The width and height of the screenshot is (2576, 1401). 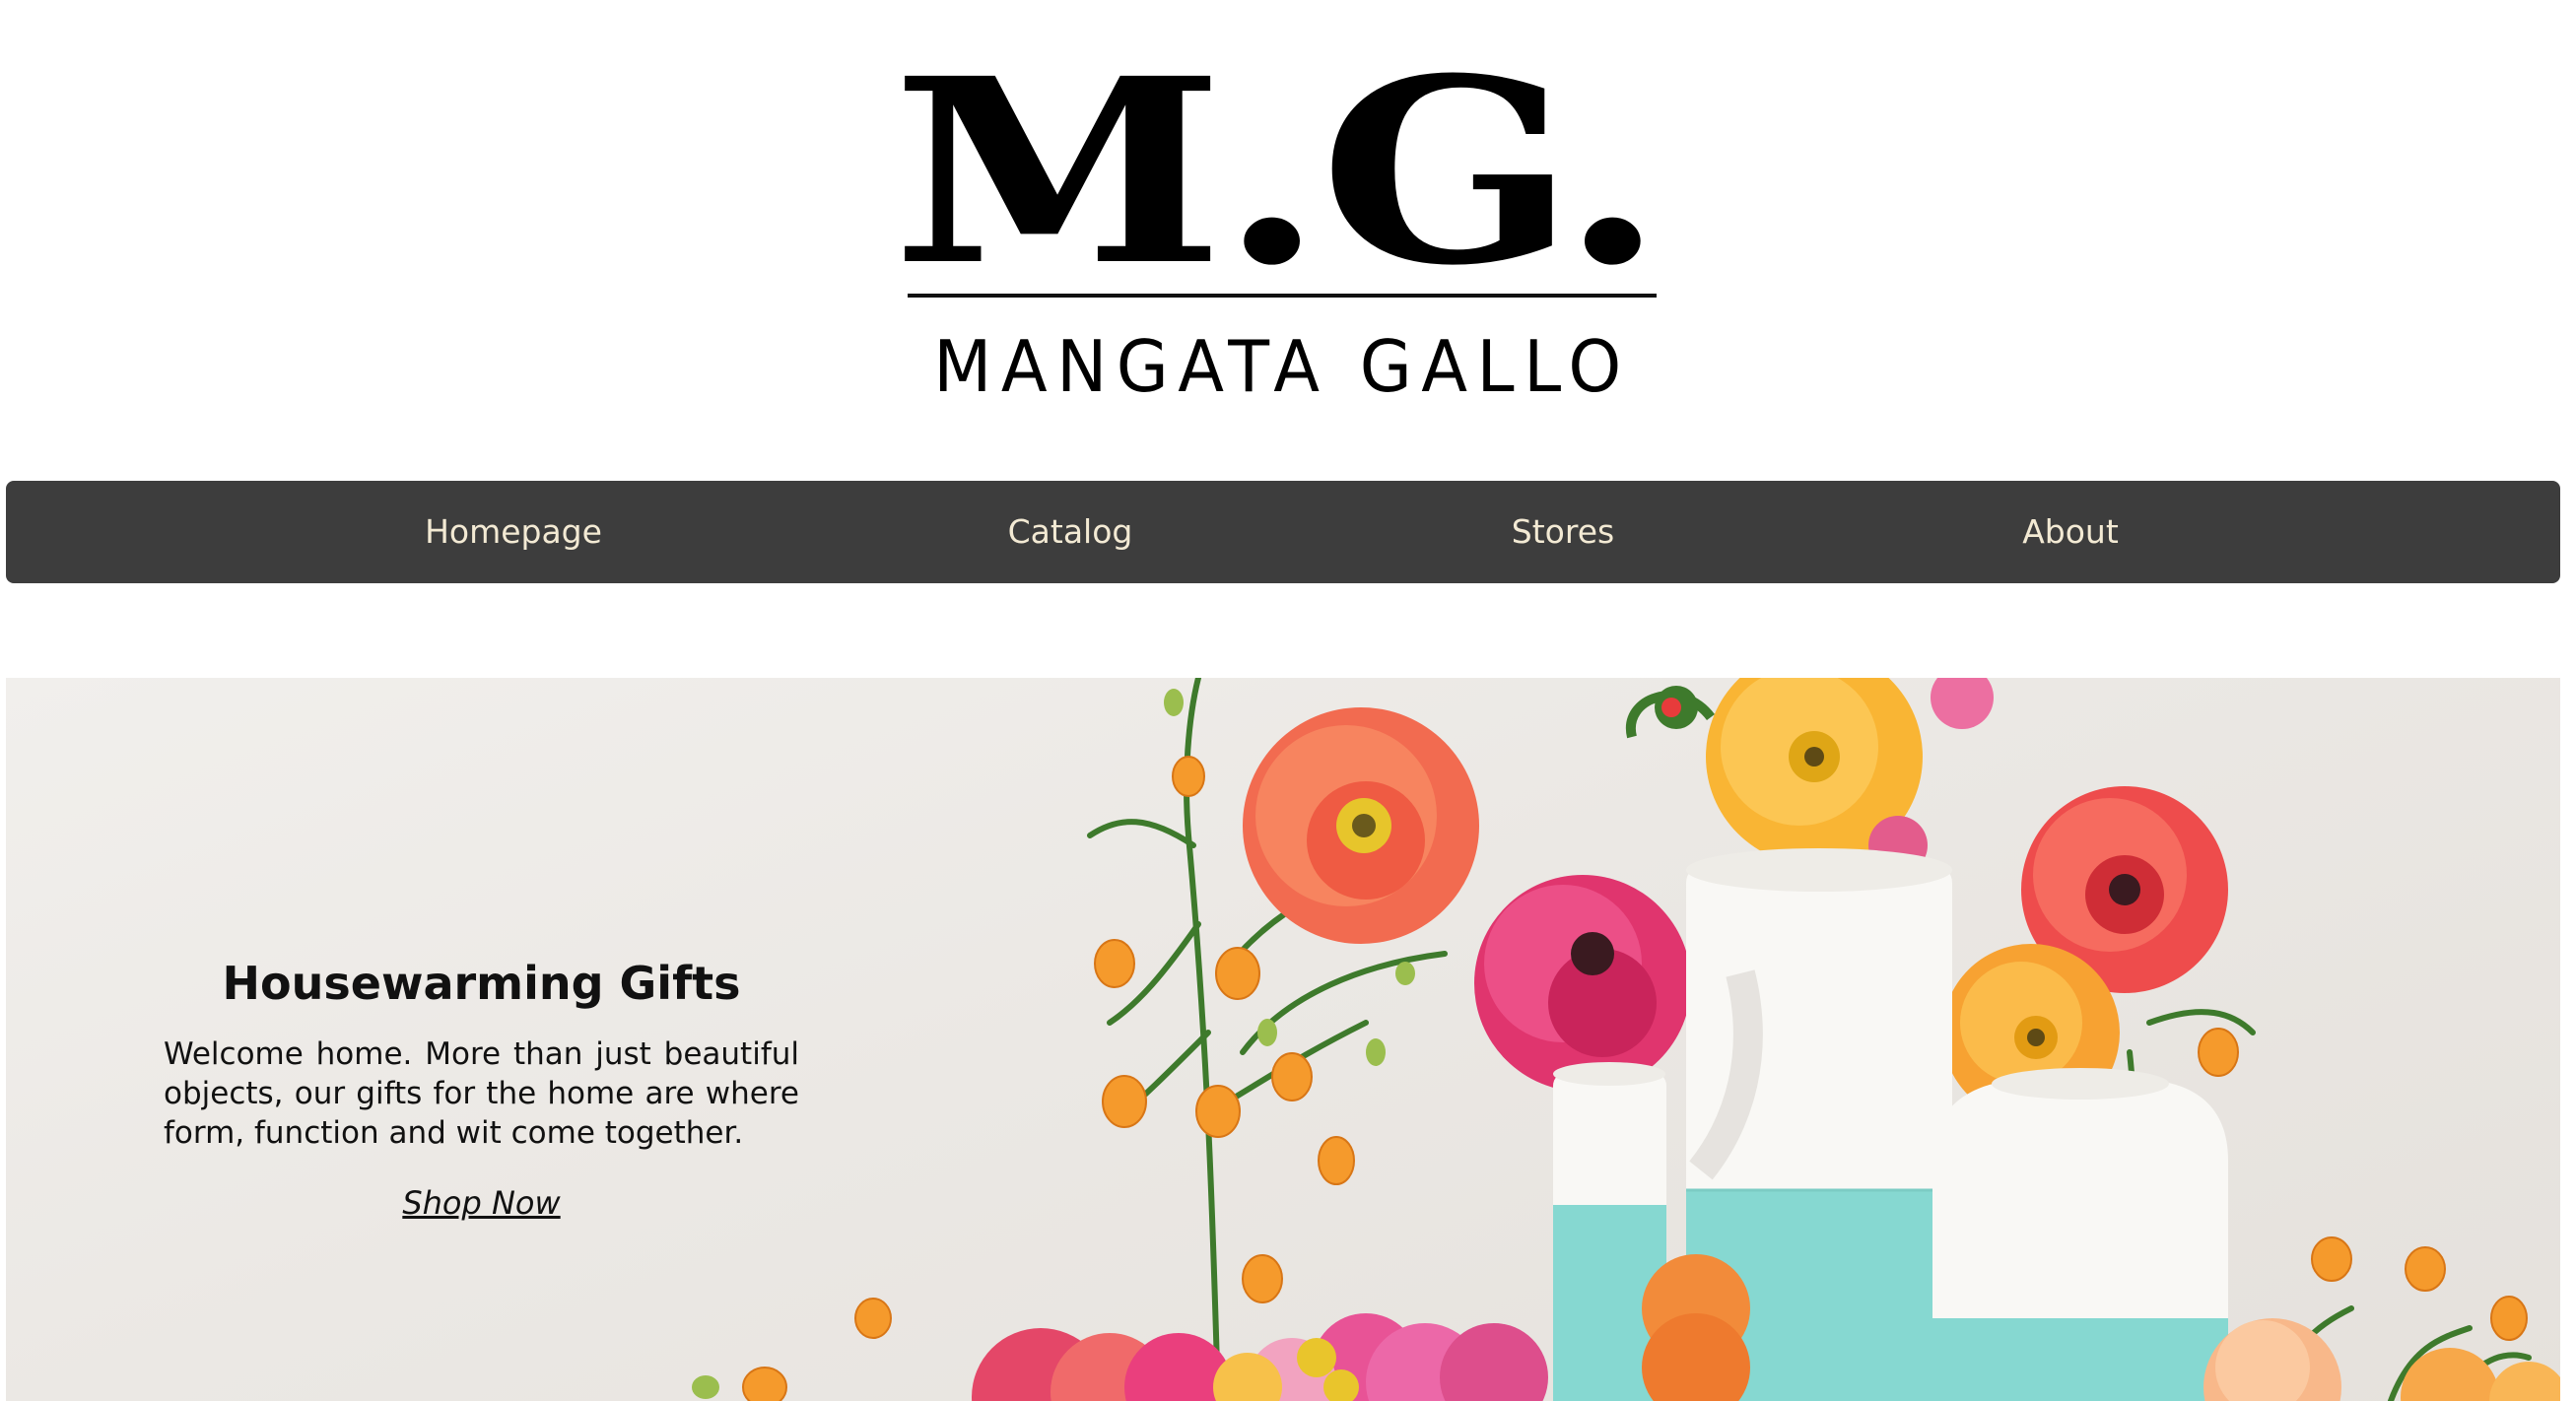 I want to click on main-navigation: Homepage Catalog Stores About, so click(x=1283, y=532).